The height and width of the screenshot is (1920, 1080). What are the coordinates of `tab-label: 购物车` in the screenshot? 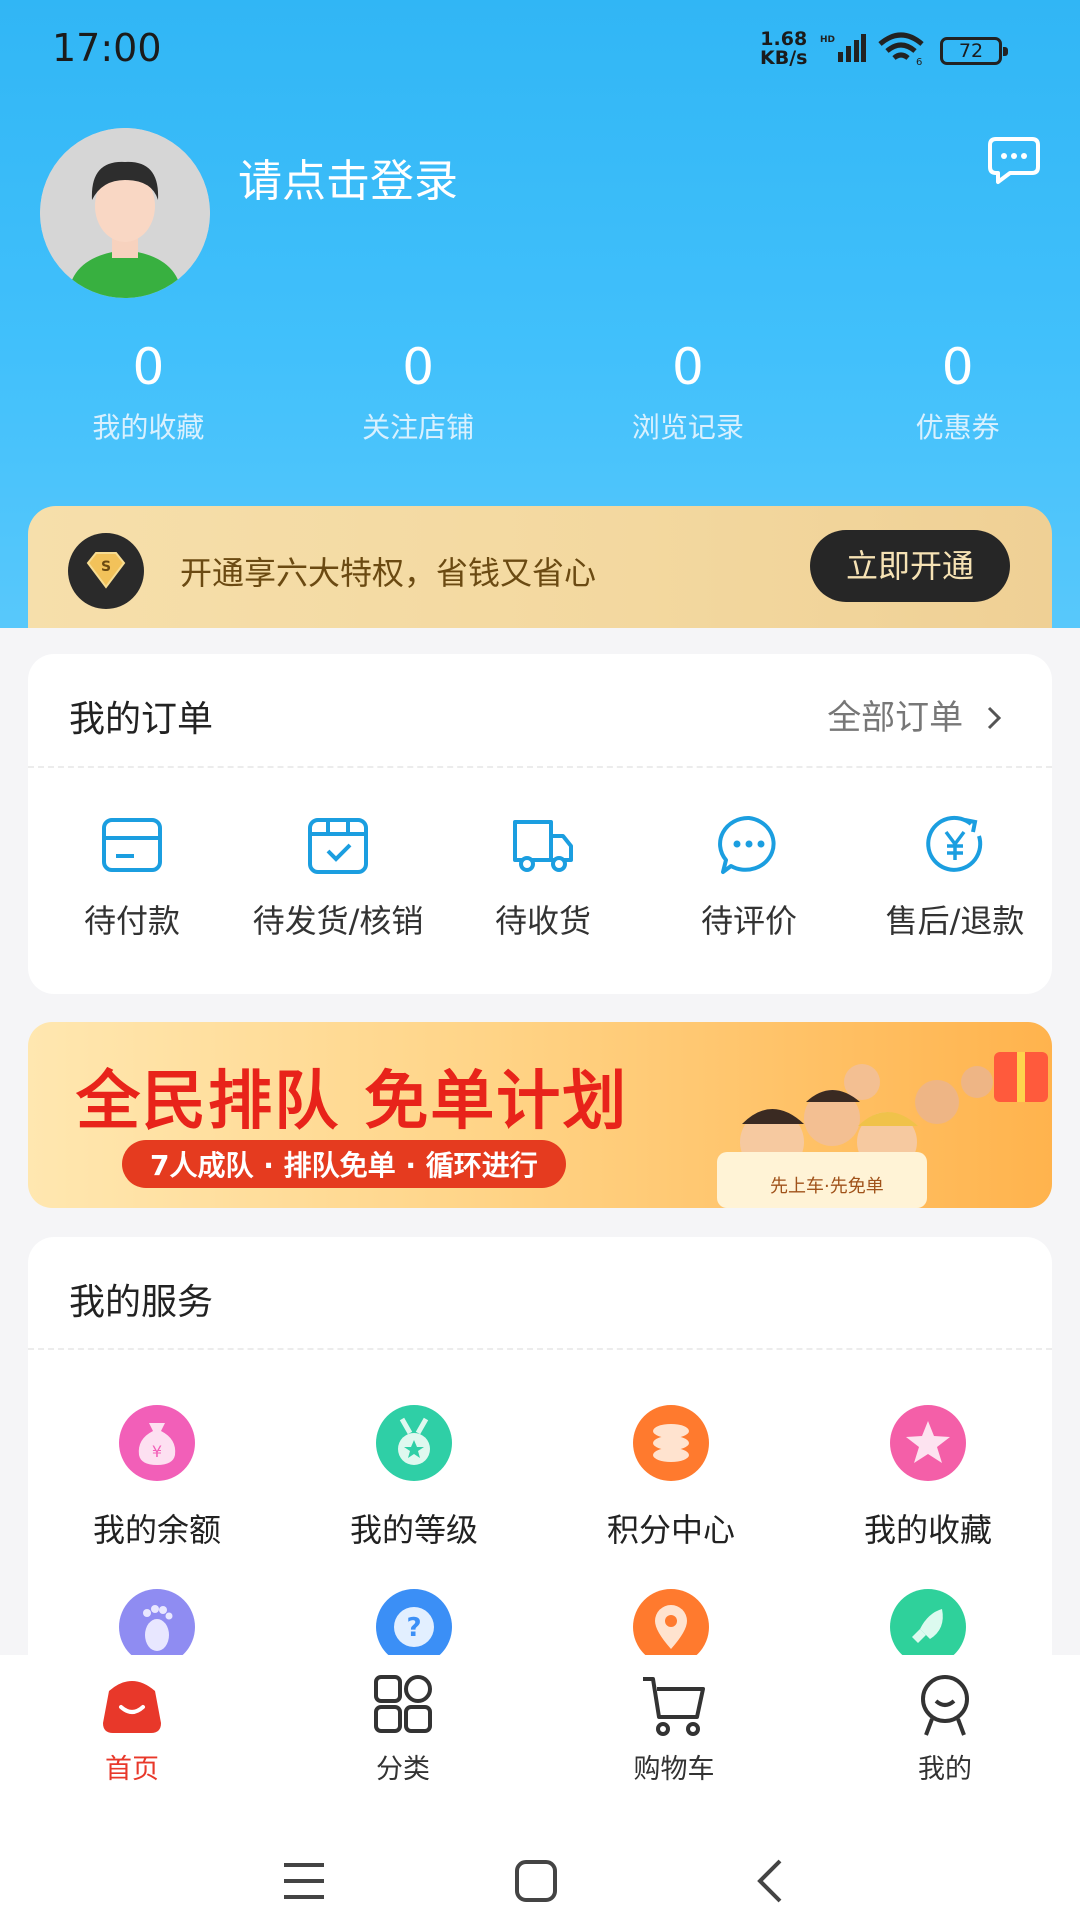 It's located at (674, 1769).